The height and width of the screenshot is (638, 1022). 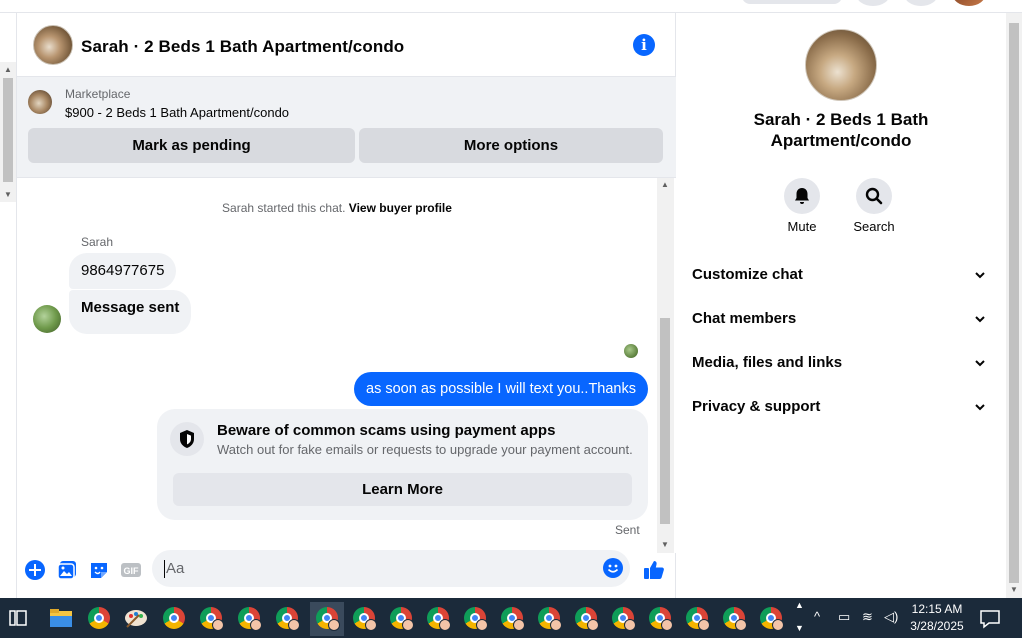 What do you see at coordinates (874, 196) in the screenshot?
I see `search-icon` at bounding box center [874, 196].